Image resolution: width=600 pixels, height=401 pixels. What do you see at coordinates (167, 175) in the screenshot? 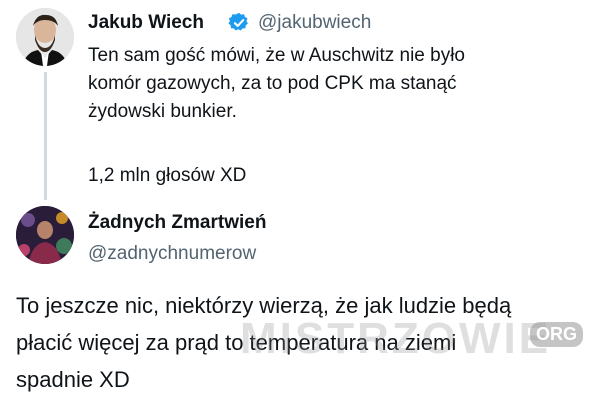
I see `poll-votes-count: 1,2 mln głosów XD` at bounding box center [167, 175].